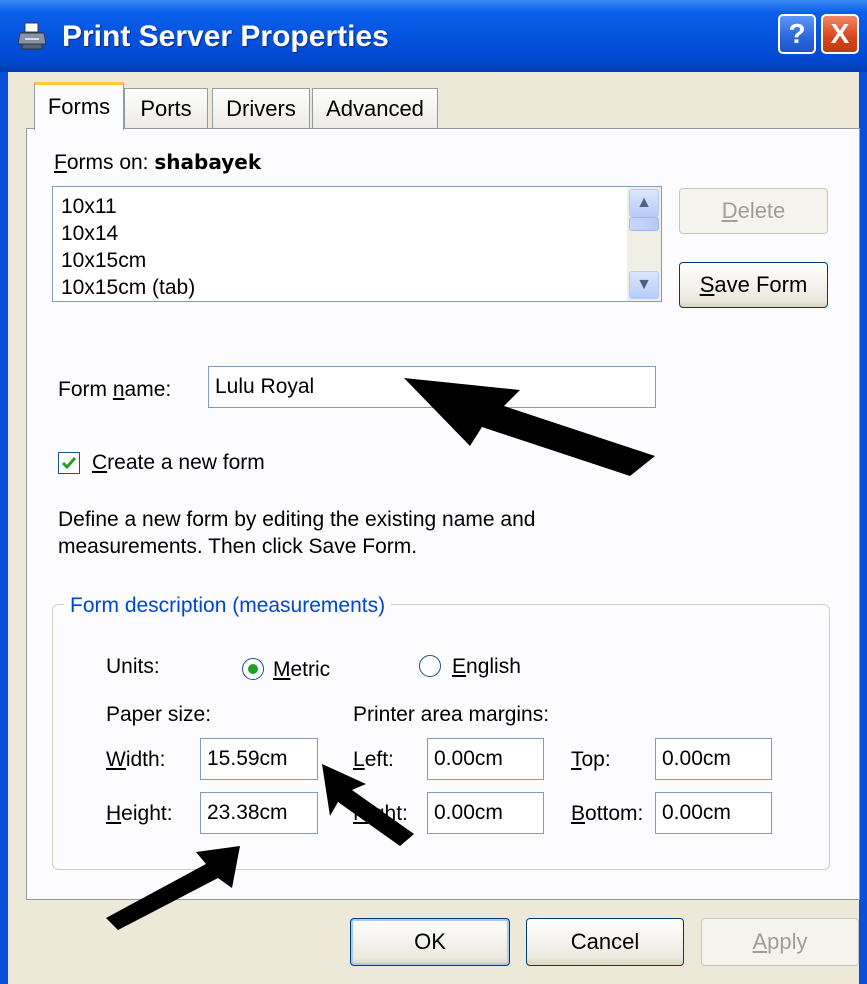 This screenshot has width=867, height=984. Describe the element at coordinates (529, 427) in the screenshot. I see `arrow-to-form-name` at that location.